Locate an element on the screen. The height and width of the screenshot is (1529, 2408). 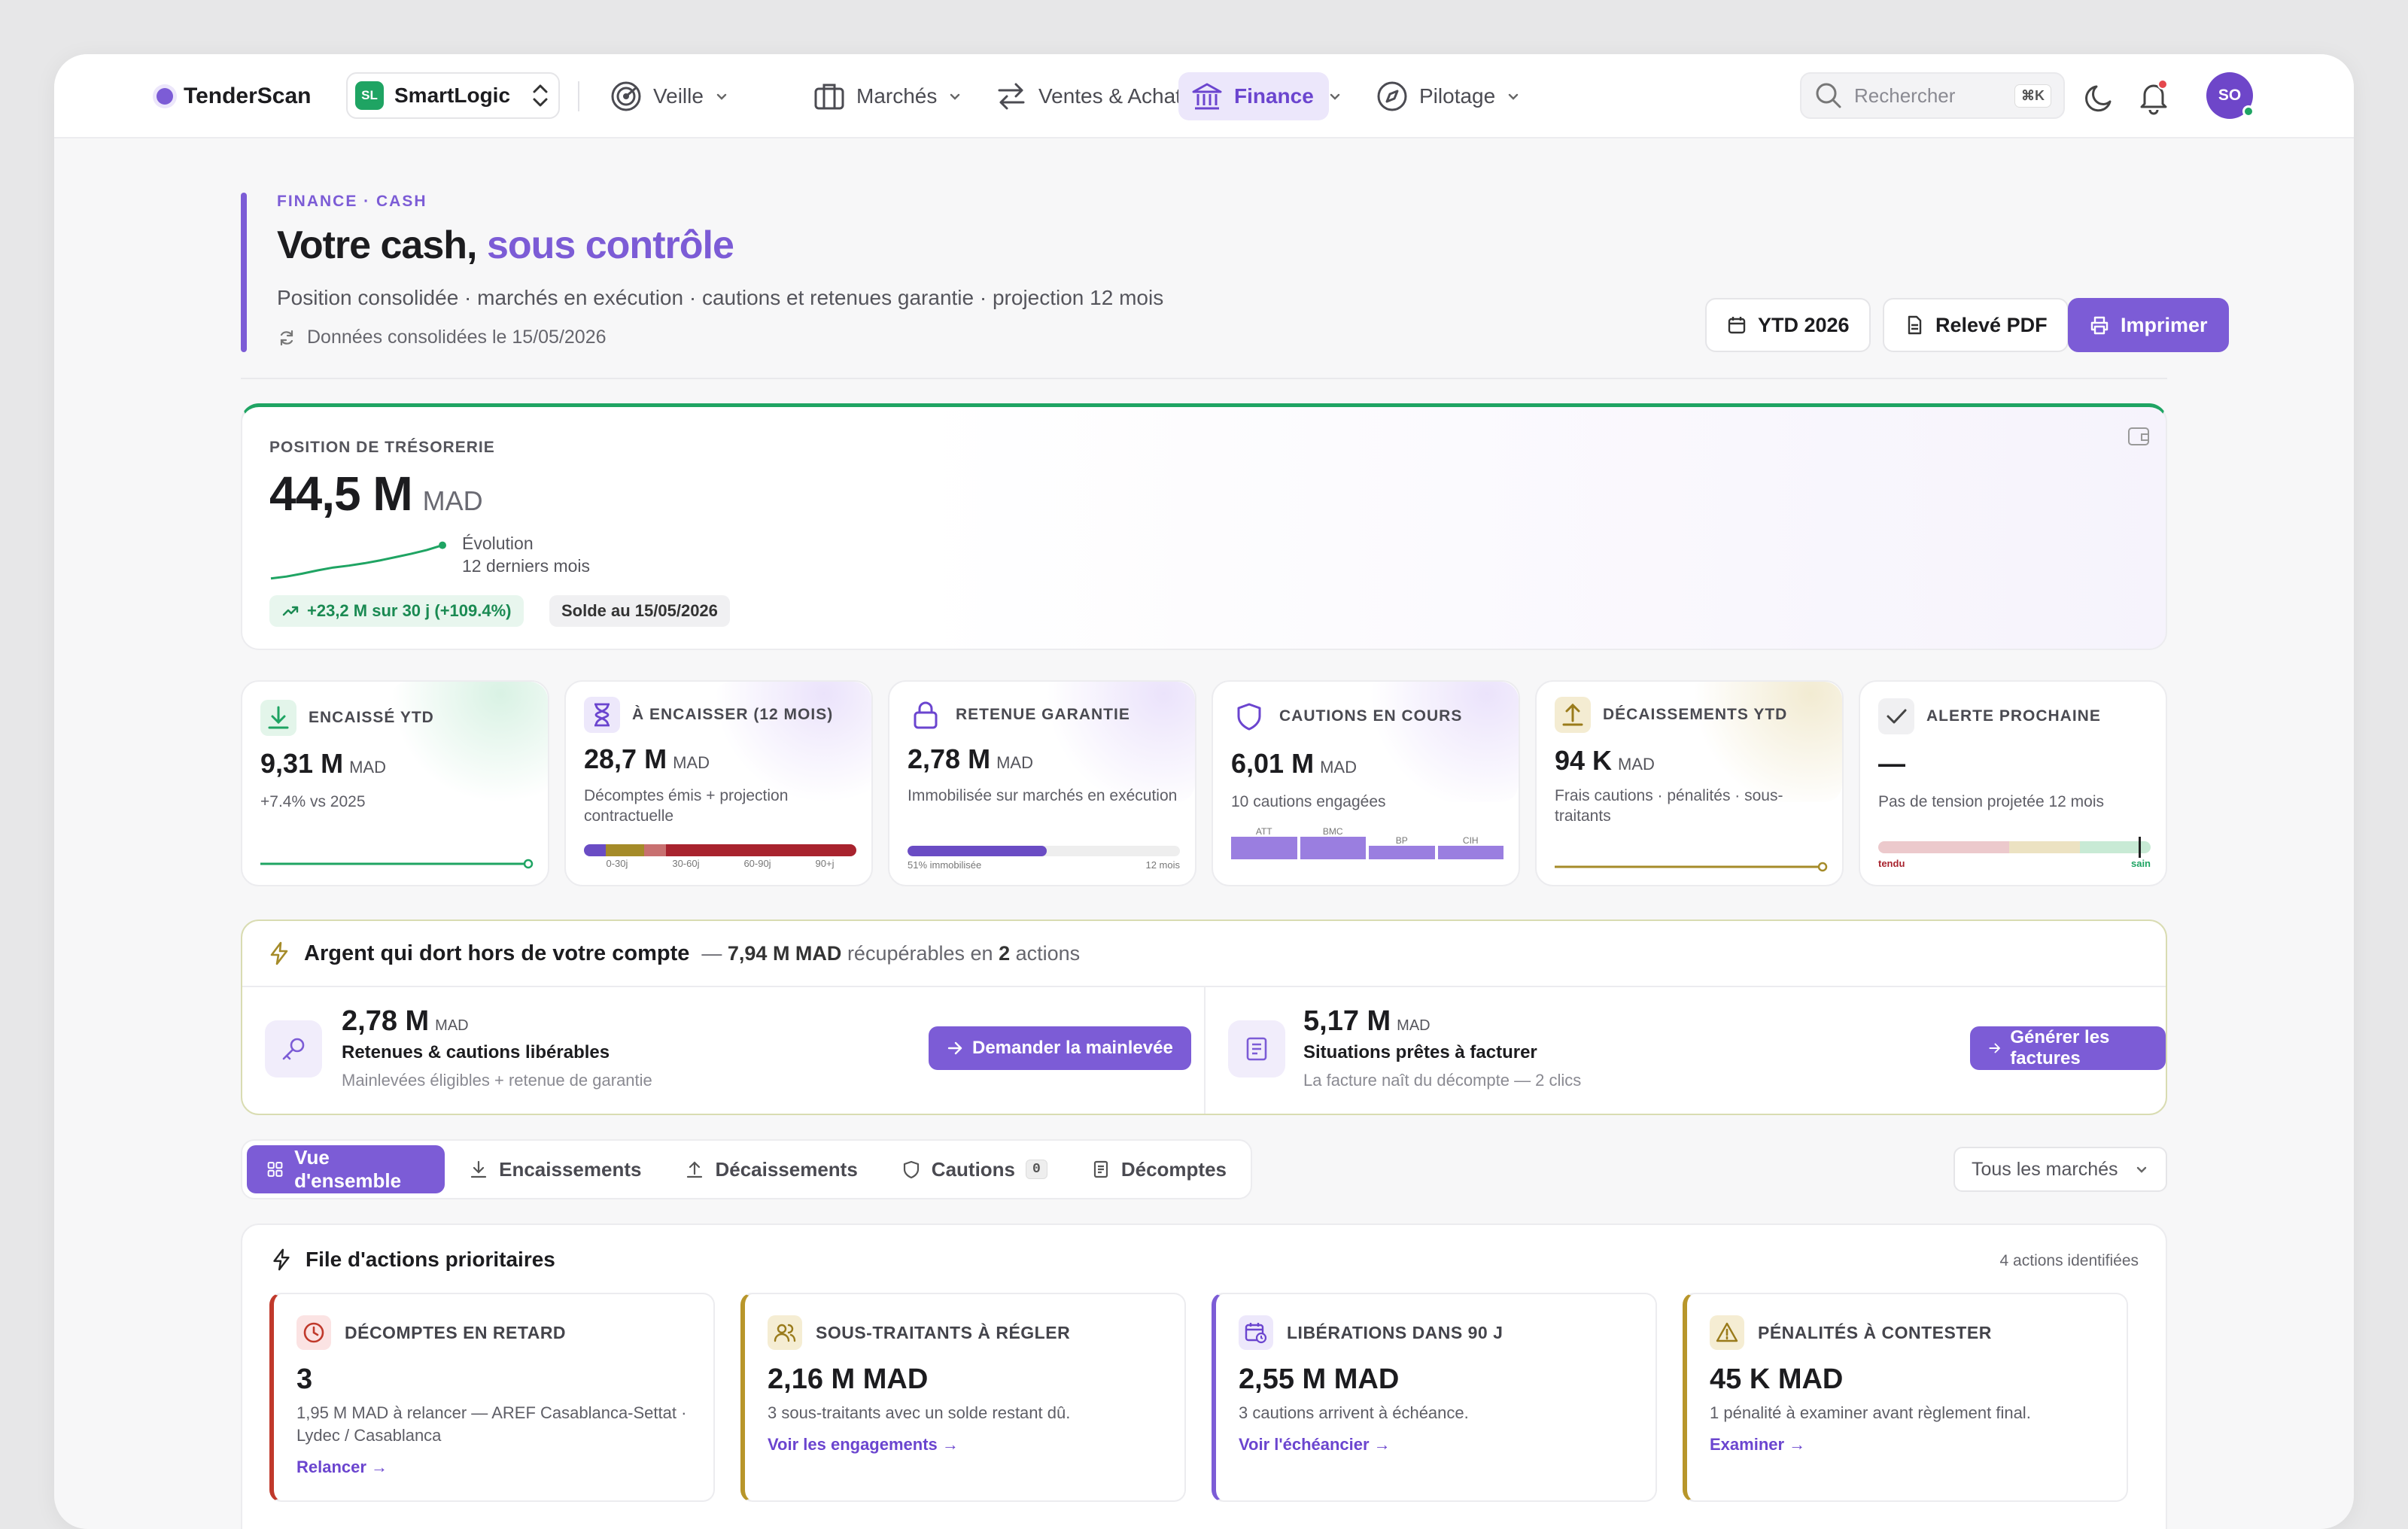
card-link: Relancer → is located at coordinates (493, 1468).